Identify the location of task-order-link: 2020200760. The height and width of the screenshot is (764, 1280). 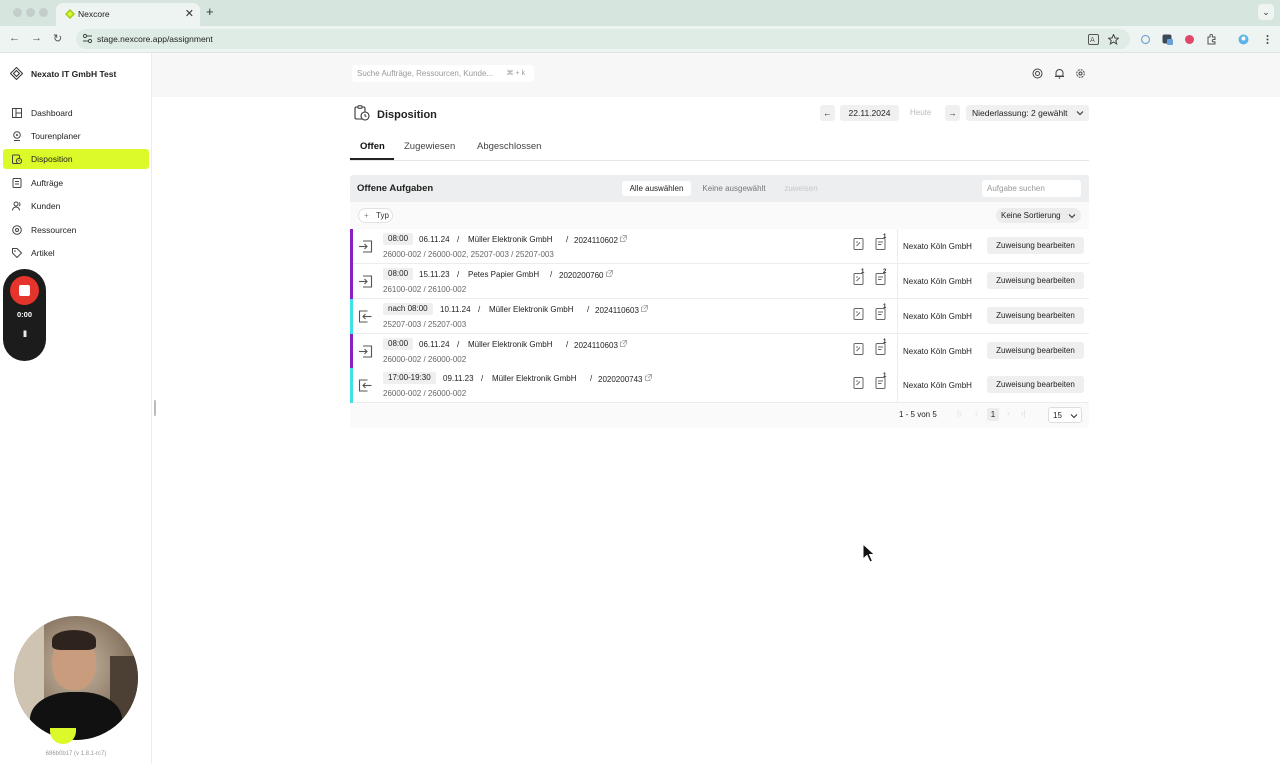
(586, 275).